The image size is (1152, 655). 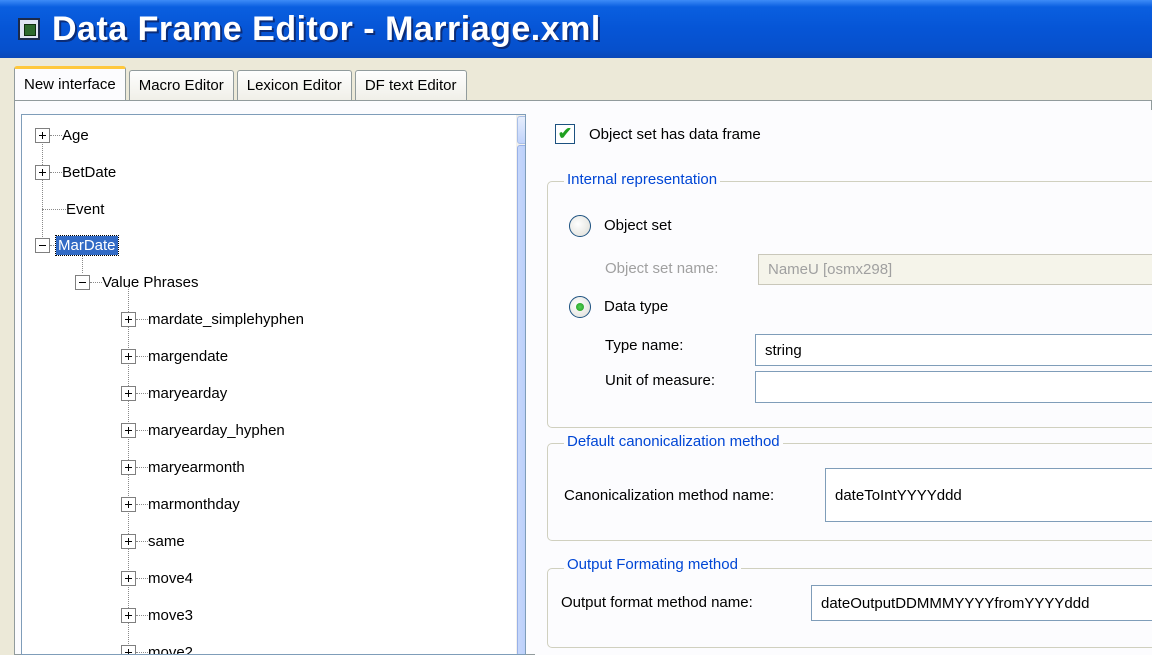 What do you see at coordinates (188, 393) in the screenshot?
I see `tree-node-label: maryearday` at bounding box center [188, 393].